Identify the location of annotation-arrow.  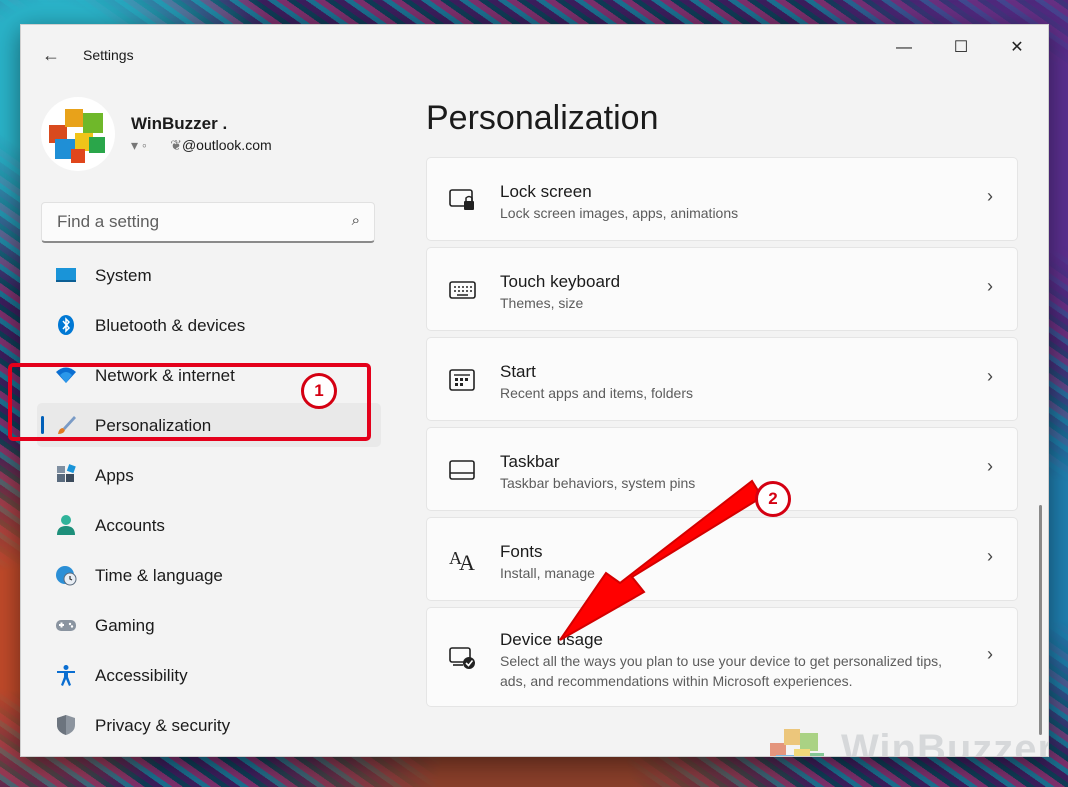
(661, 560).